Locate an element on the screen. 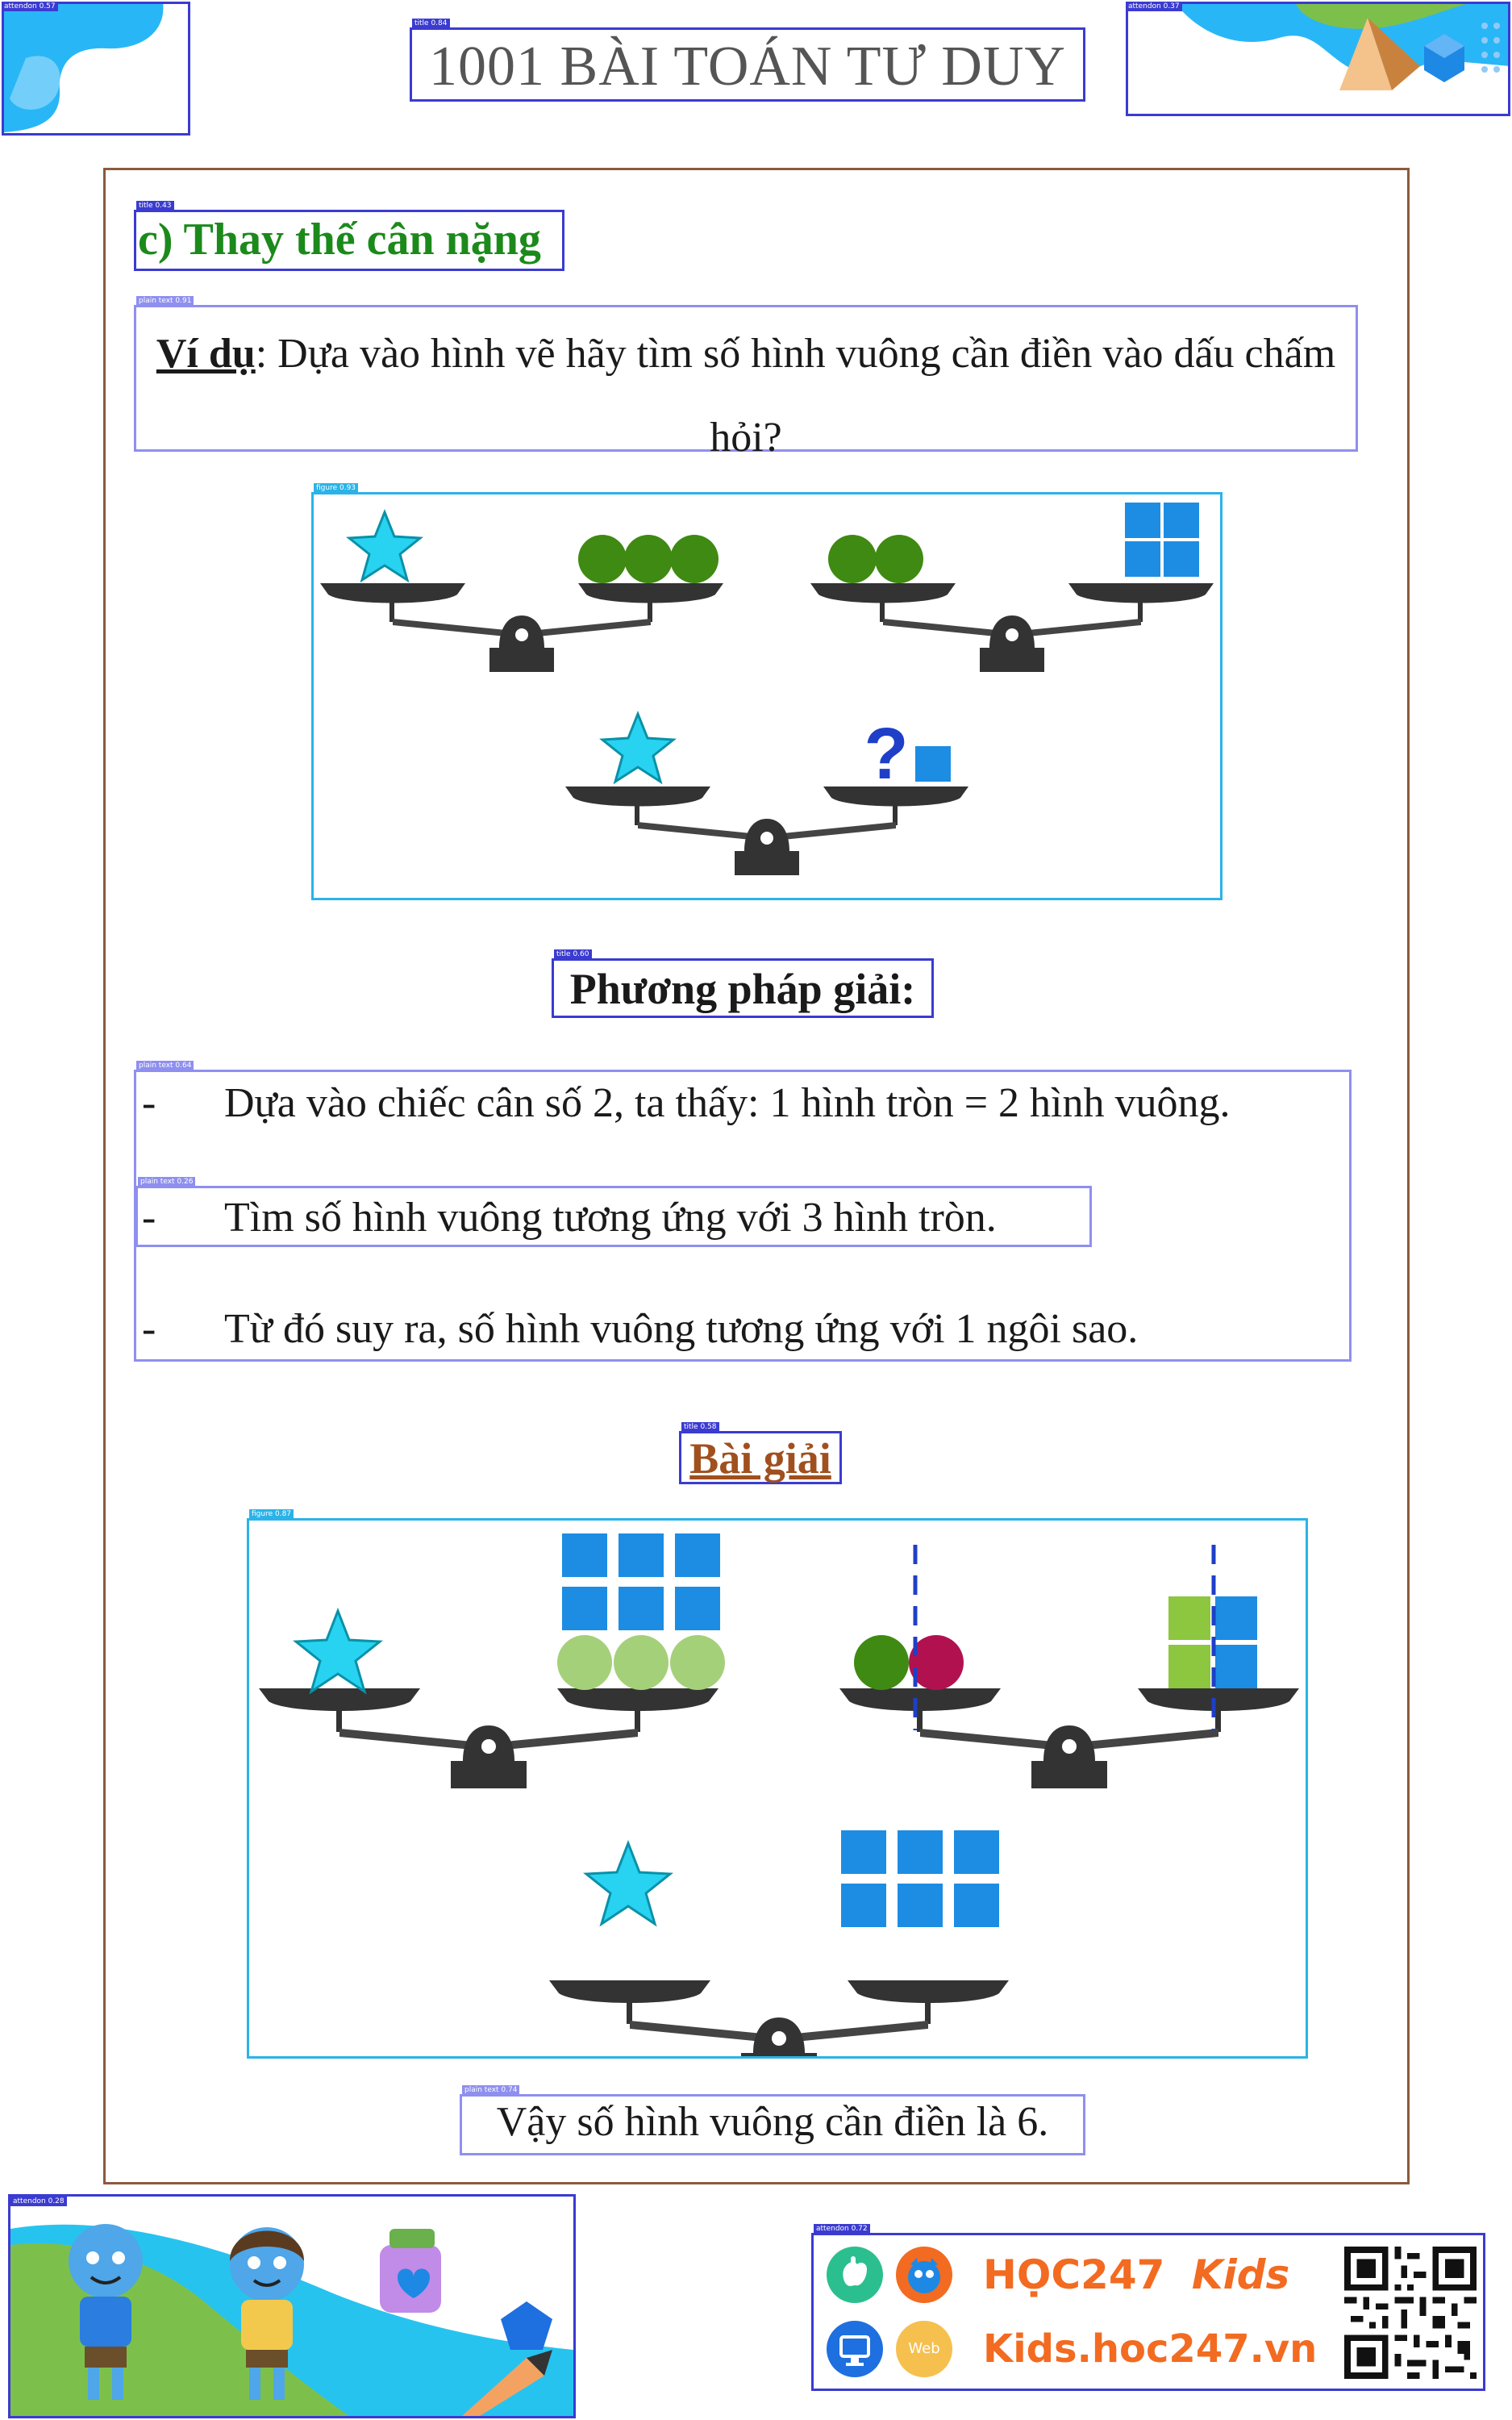 The width and height of the screenshot is (1512, 2420). backpack-icon is located at coordinates (410, 2271).